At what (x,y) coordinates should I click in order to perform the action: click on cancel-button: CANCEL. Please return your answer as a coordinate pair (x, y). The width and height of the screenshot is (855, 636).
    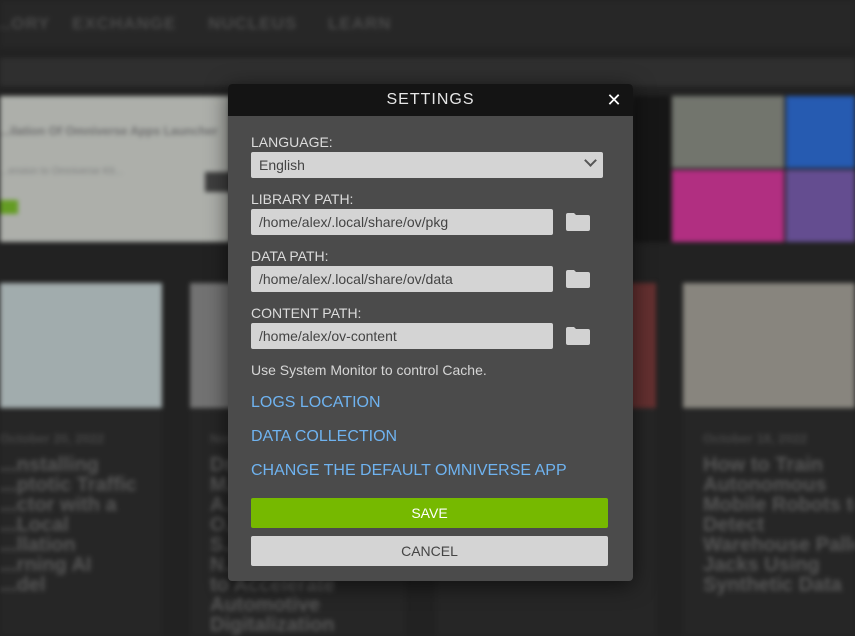
    Looking at the image, I should click on (429, 551).